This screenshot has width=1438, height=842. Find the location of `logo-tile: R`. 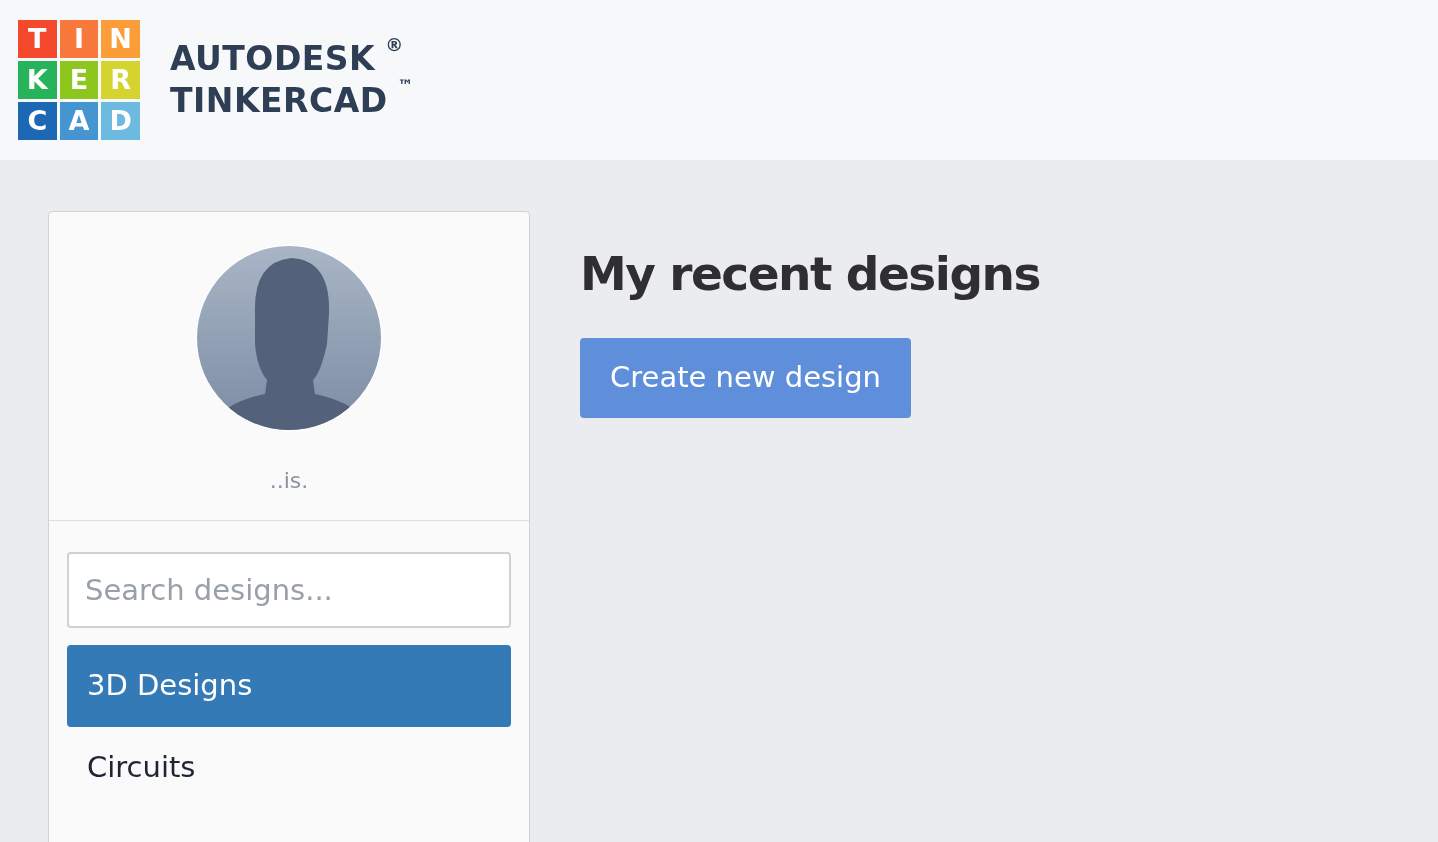

logo-tile: R is located at coordinates (120, 80).